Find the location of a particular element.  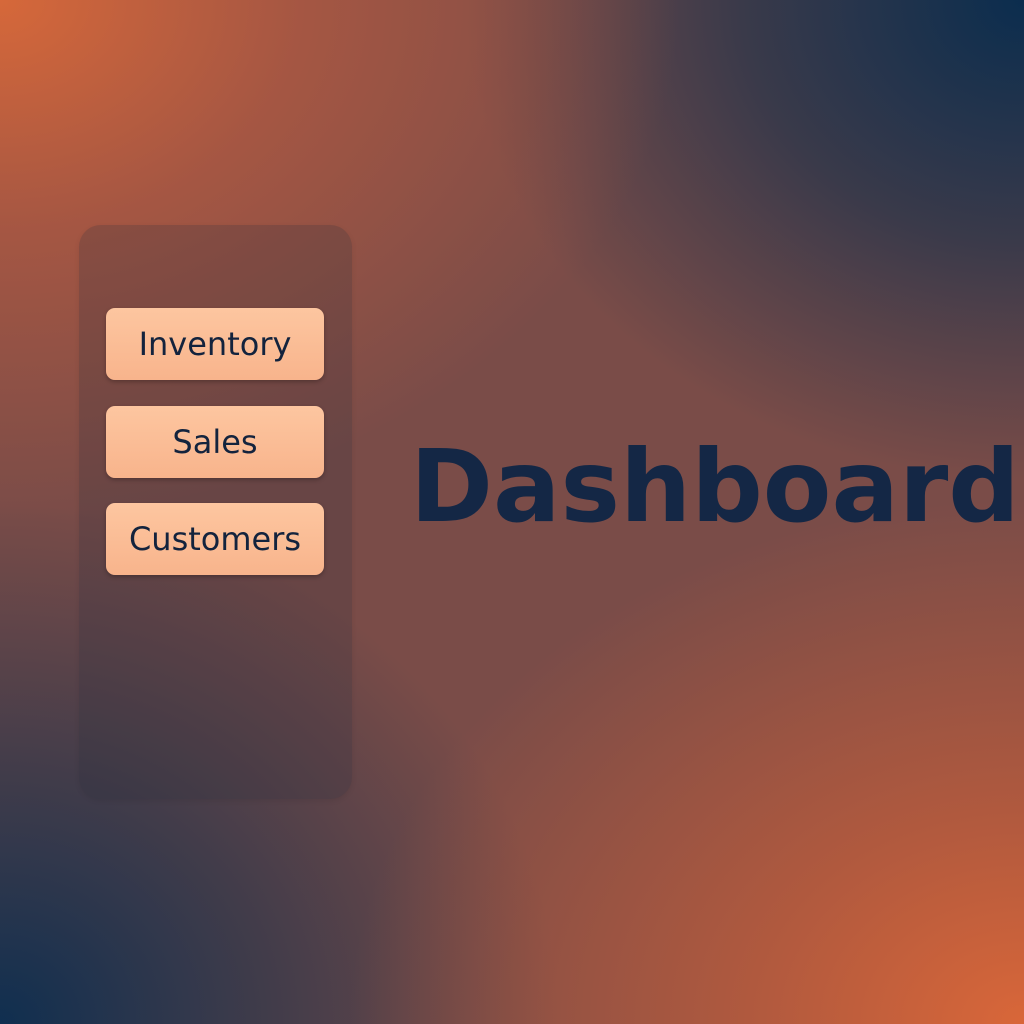

page-title: Dashboard is located at coordinates (715, 486).